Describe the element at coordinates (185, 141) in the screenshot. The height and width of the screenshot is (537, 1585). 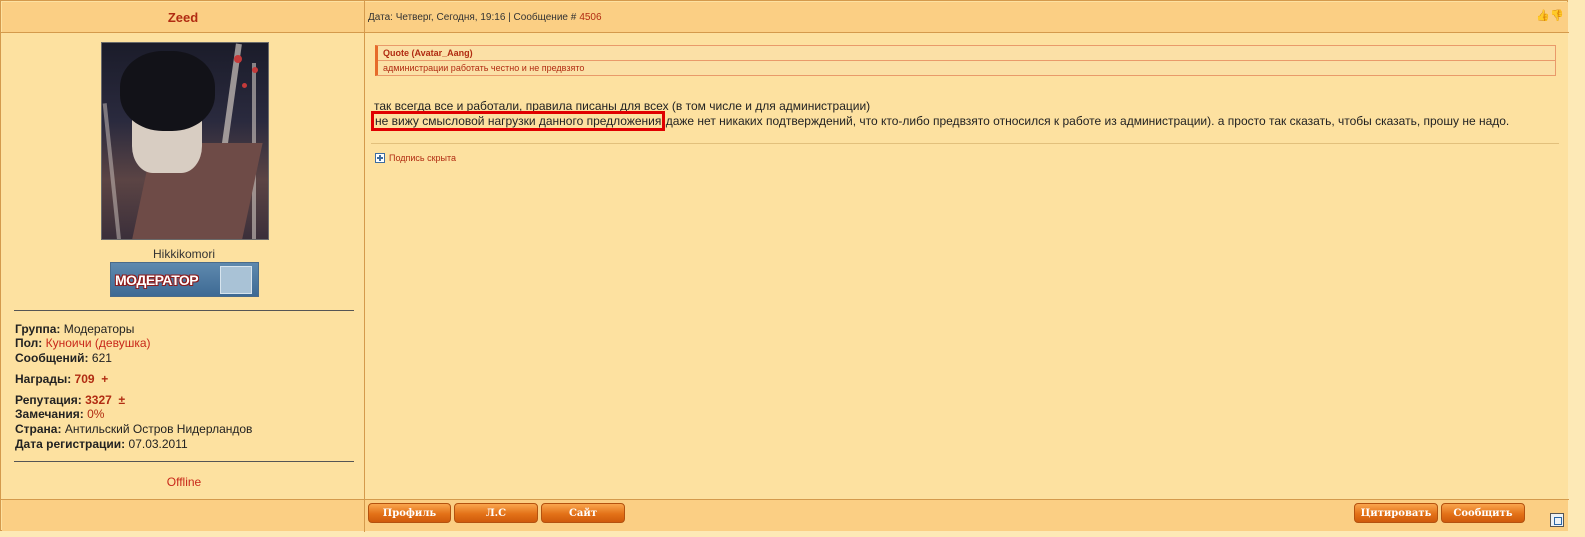
I see `avatar` at that location.